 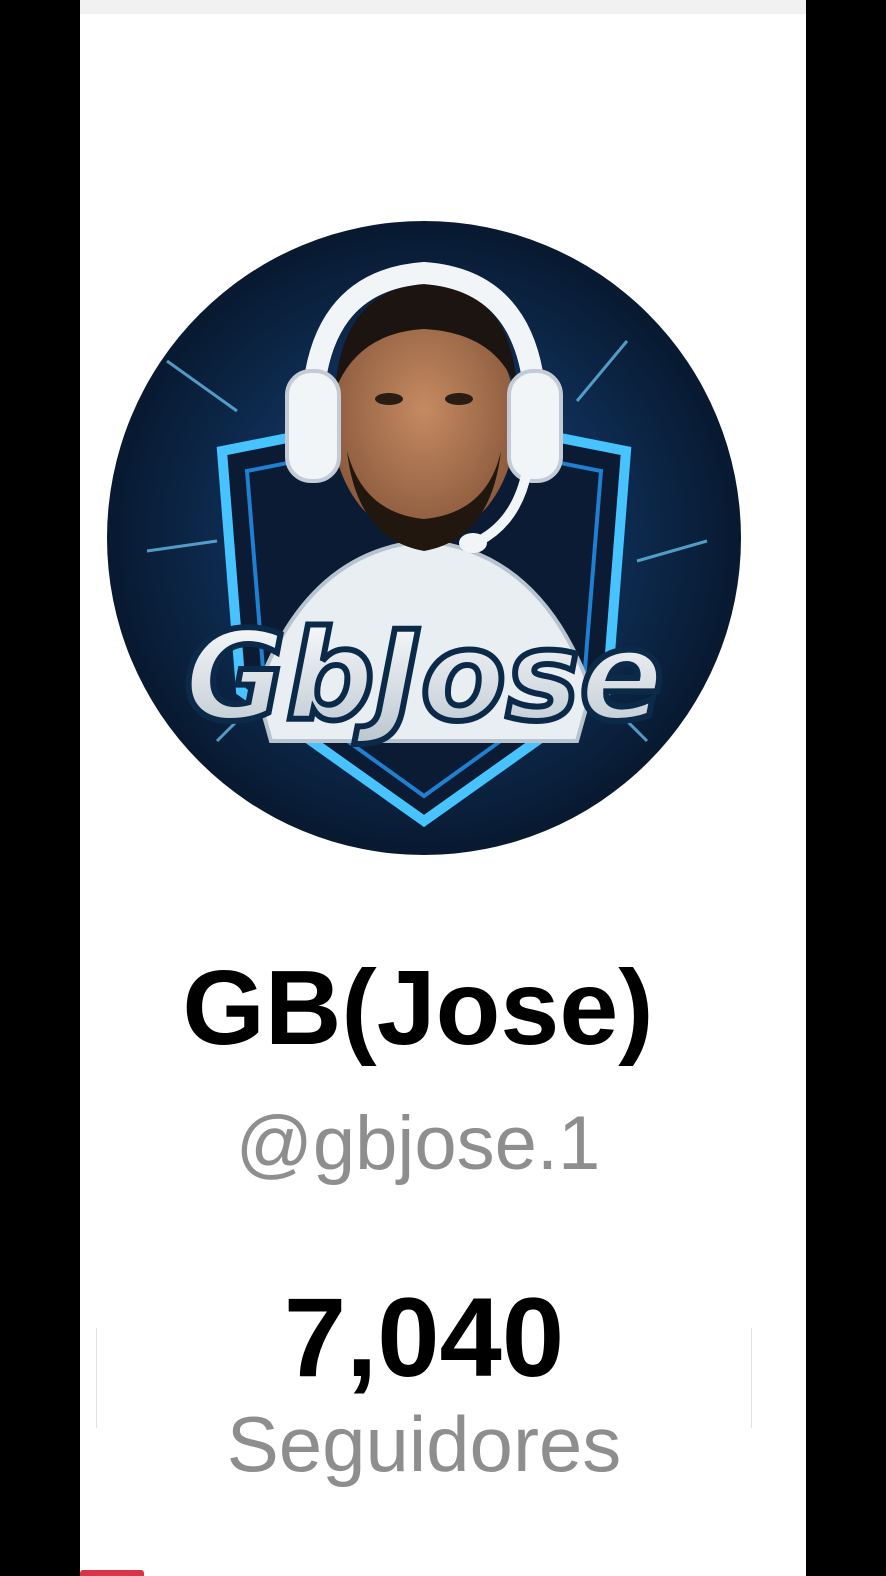 I want to click on stat-divider, so click(x=751, y=1378).